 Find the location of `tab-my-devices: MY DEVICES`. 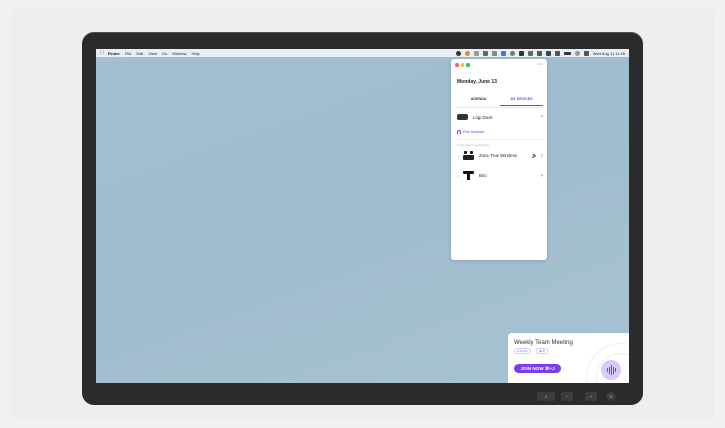

tab-my-devices: MY DEVICES is located at coordinates (521, 101).